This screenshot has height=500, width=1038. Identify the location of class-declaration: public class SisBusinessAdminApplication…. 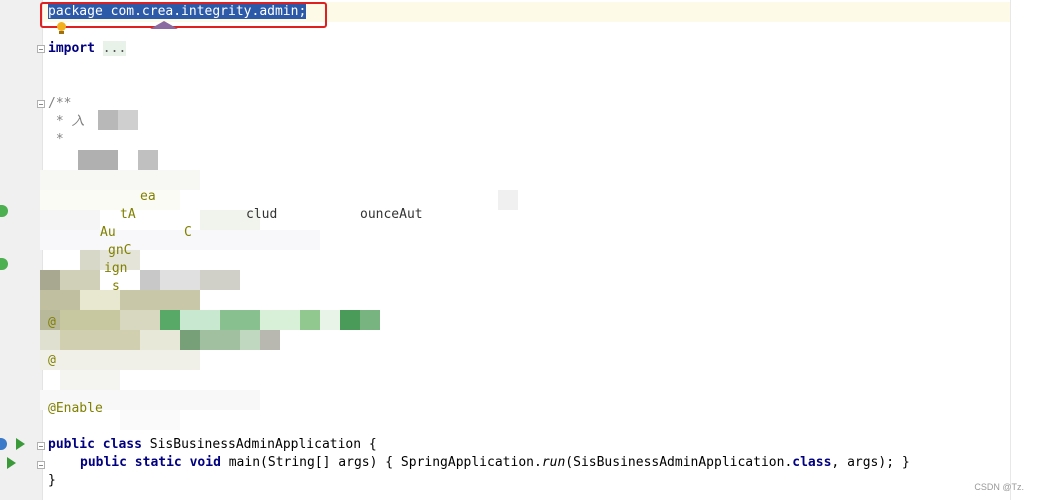
(212, 445).